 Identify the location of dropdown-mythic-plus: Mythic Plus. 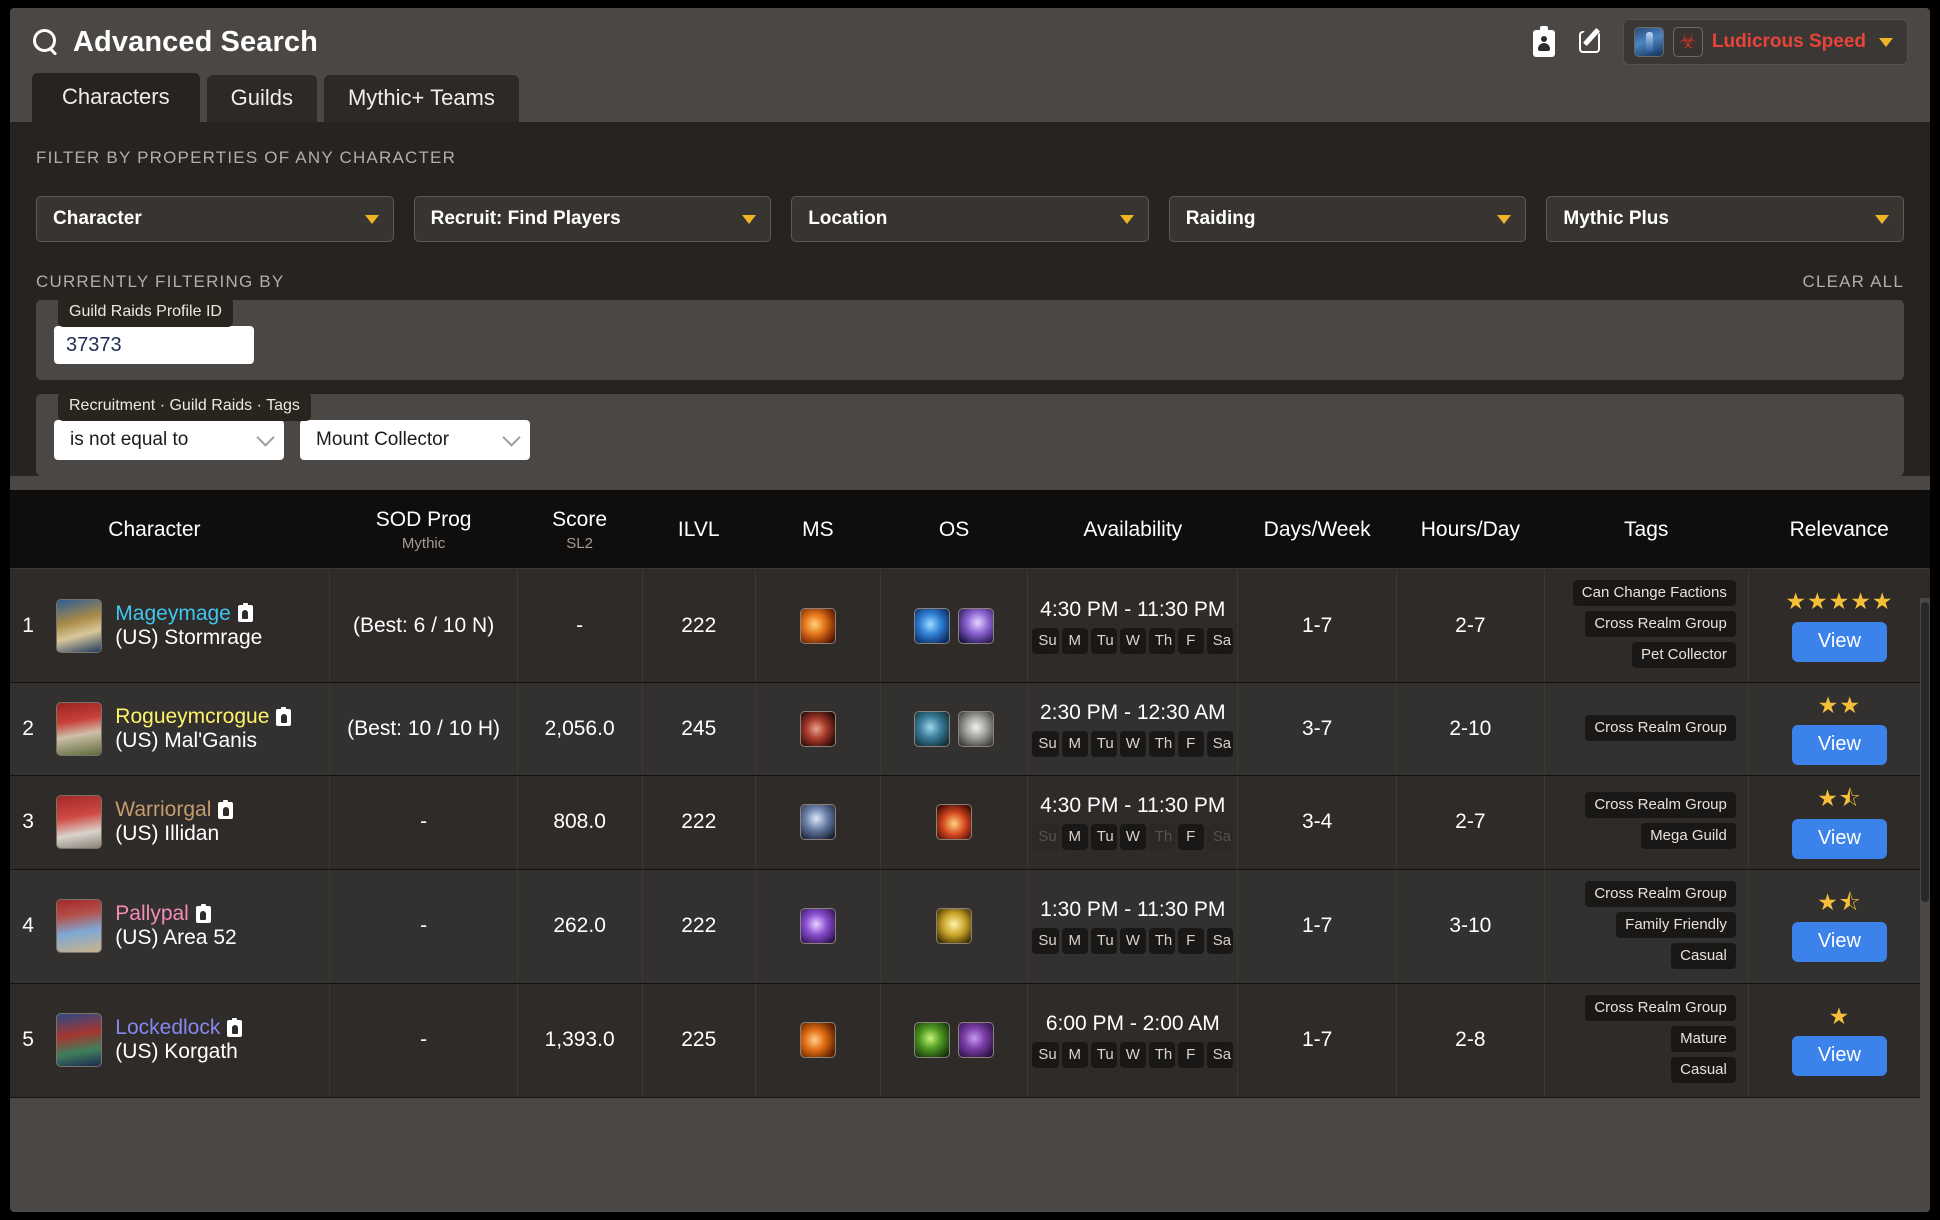
(1725, 219).